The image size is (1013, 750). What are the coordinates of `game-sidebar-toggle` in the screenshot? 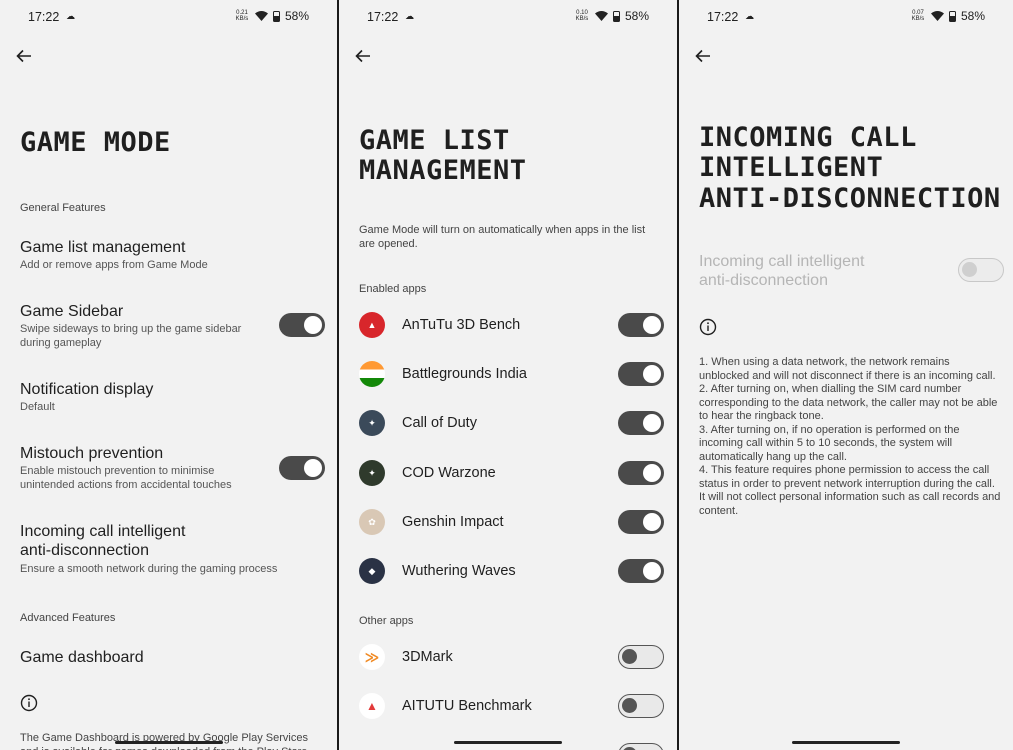 It's located at (302, 325).